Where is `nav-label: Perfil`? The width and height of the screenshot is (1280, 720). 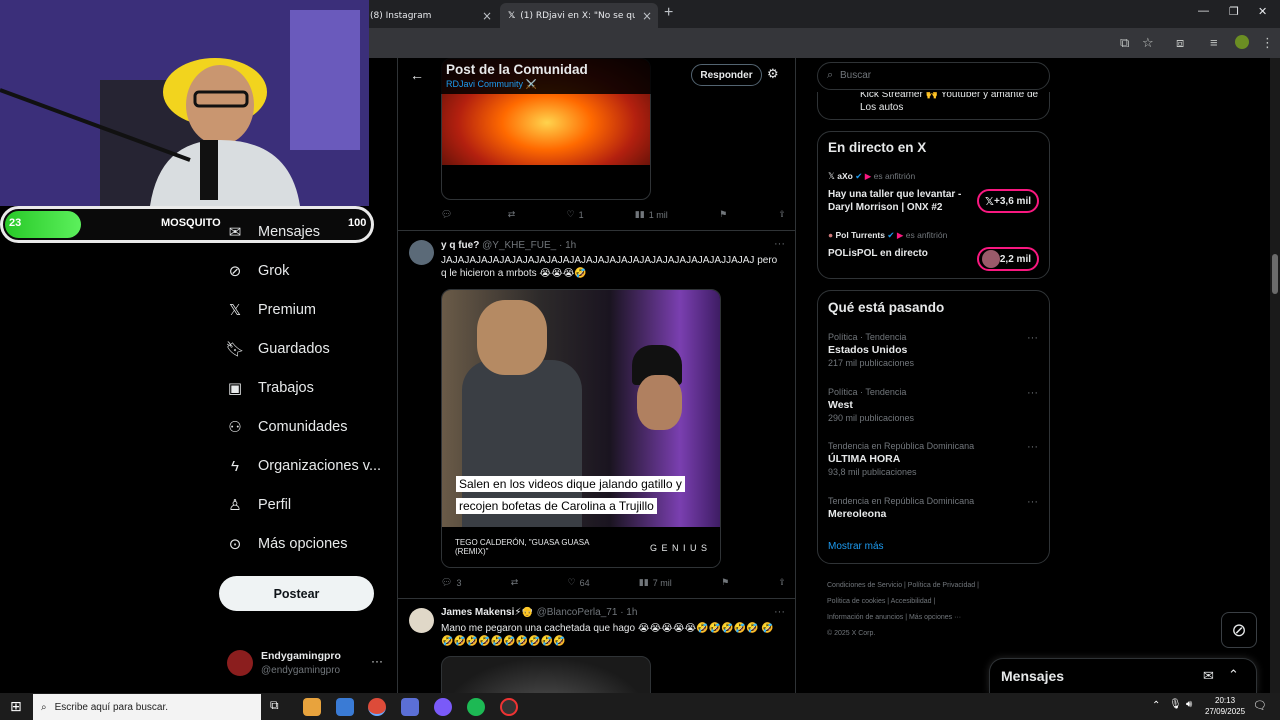 nav-label: Perfil is located at coordinates (275, 505).